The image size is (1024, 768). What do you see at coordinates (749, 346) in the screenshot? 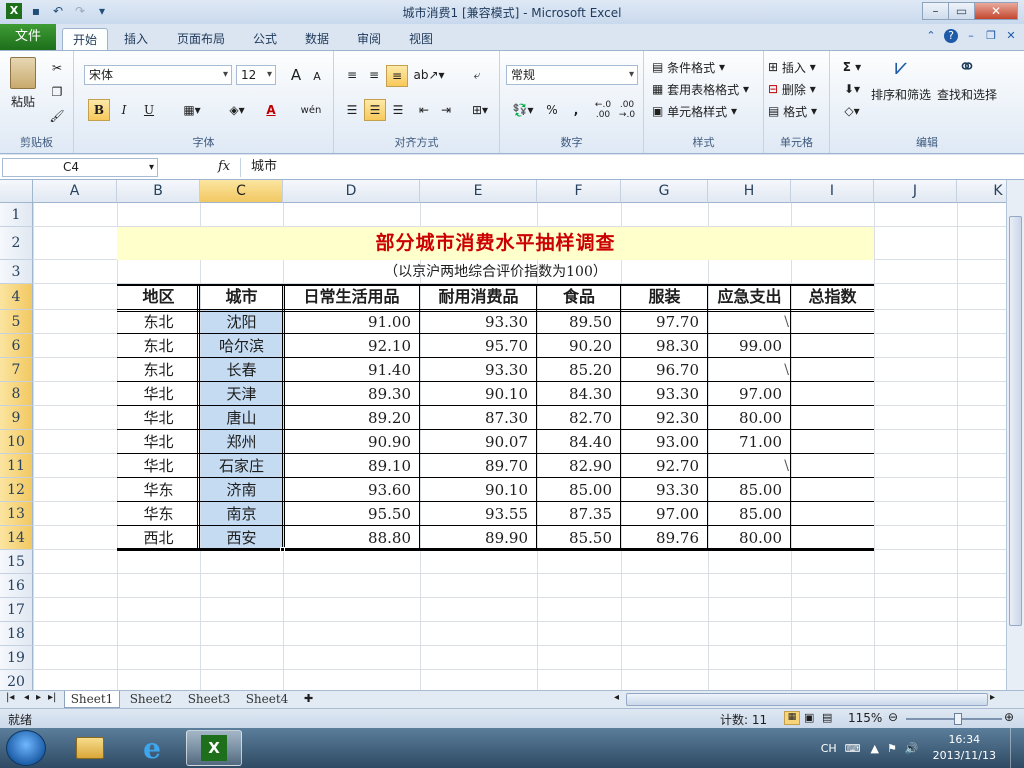
I see `table-cell: 99.00` at bounding box center [749, 346].